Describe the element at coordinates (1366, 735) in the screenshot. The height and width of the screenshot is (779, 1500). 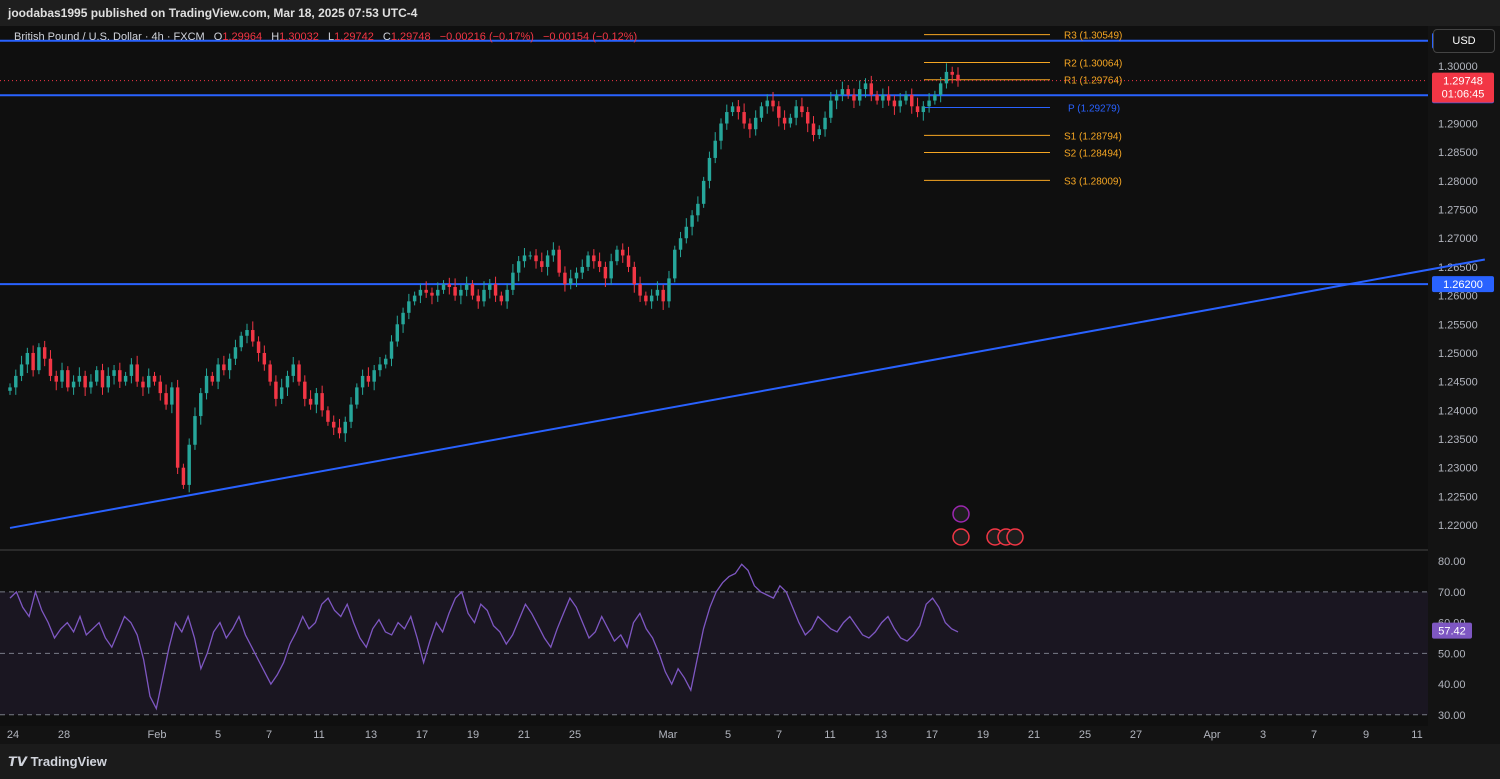
I see `time-tick-label: 9` at that location.